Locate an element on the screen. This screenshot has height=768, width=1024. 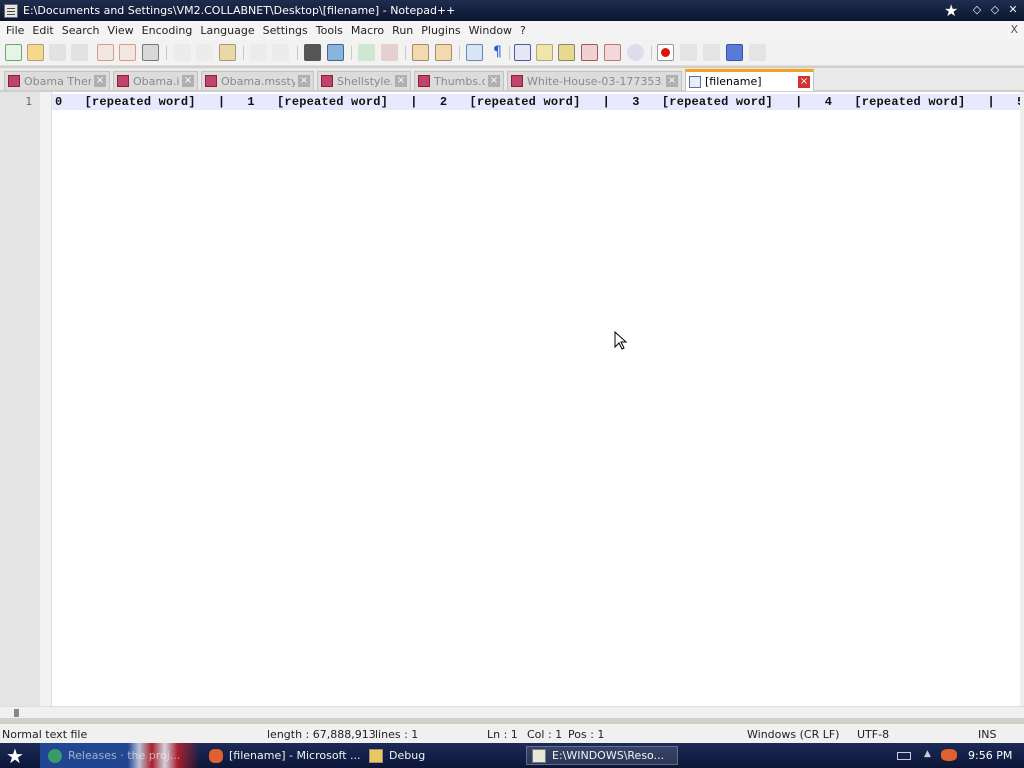
document-map-icon is located at coordinates (566, 52).